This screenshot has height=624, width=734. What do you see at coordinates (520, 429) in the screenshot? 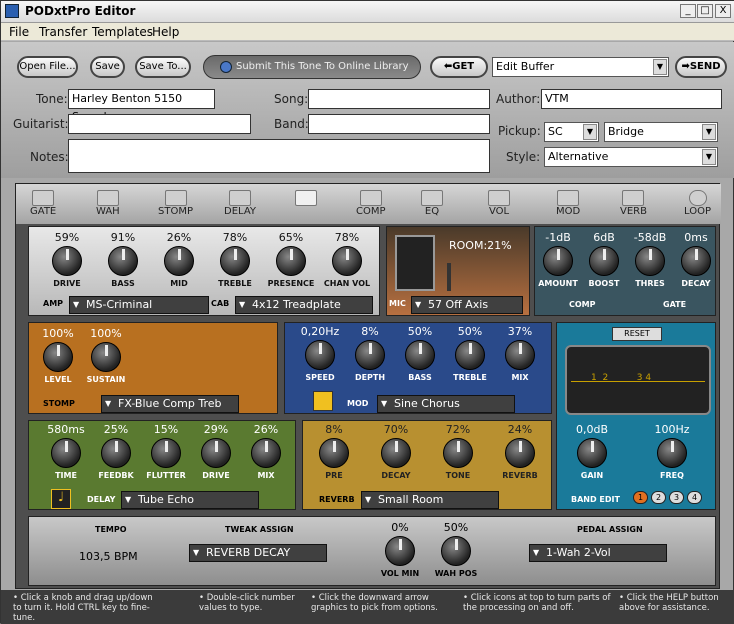
I see `reverb-value: 24%` at bounding box center [520, 429].